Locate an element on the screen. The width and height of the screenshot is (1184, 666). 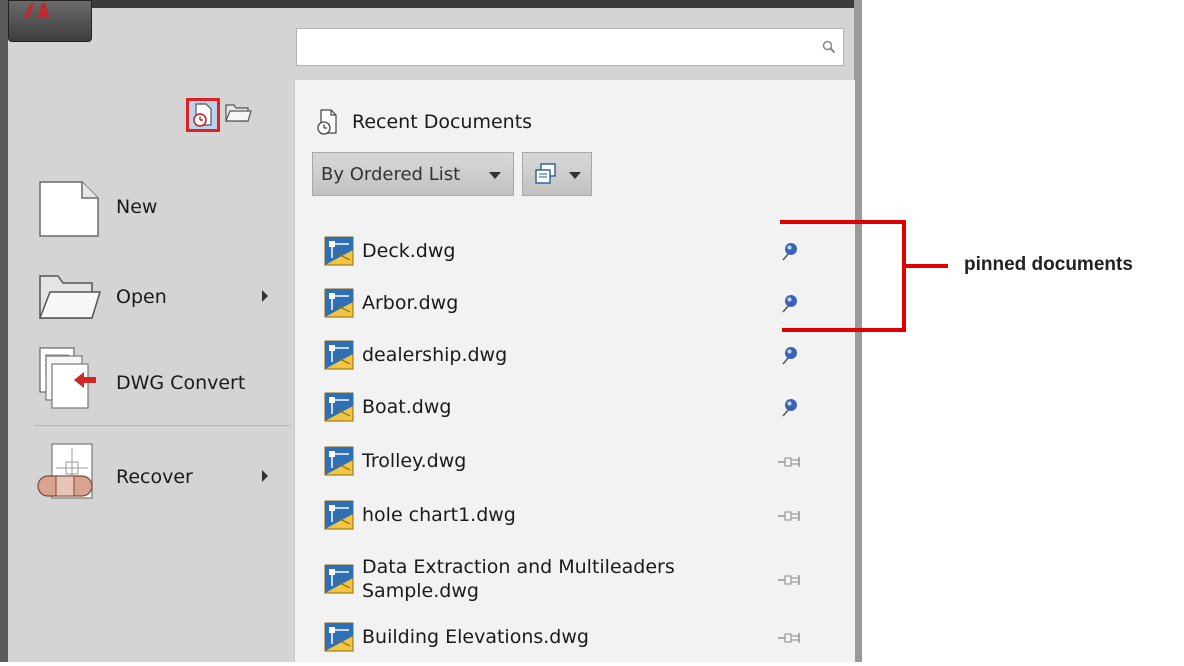
pinned-documents-bracket is located at coordinates (864, 276).